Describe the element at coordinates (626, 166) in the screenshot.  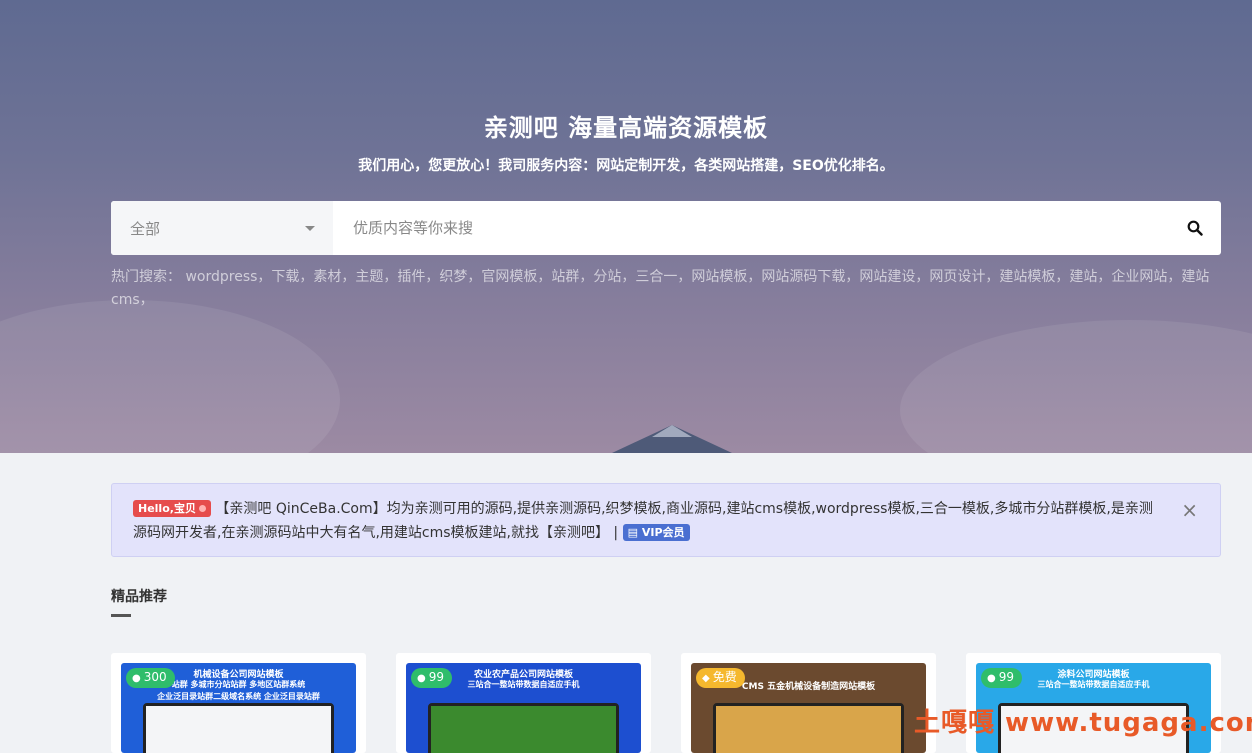
I see `hero-subtitle: 我们用心，您更放心！我司服务内容：网站定制开发，各类网站搭建，SEO优化排名。` at that location.